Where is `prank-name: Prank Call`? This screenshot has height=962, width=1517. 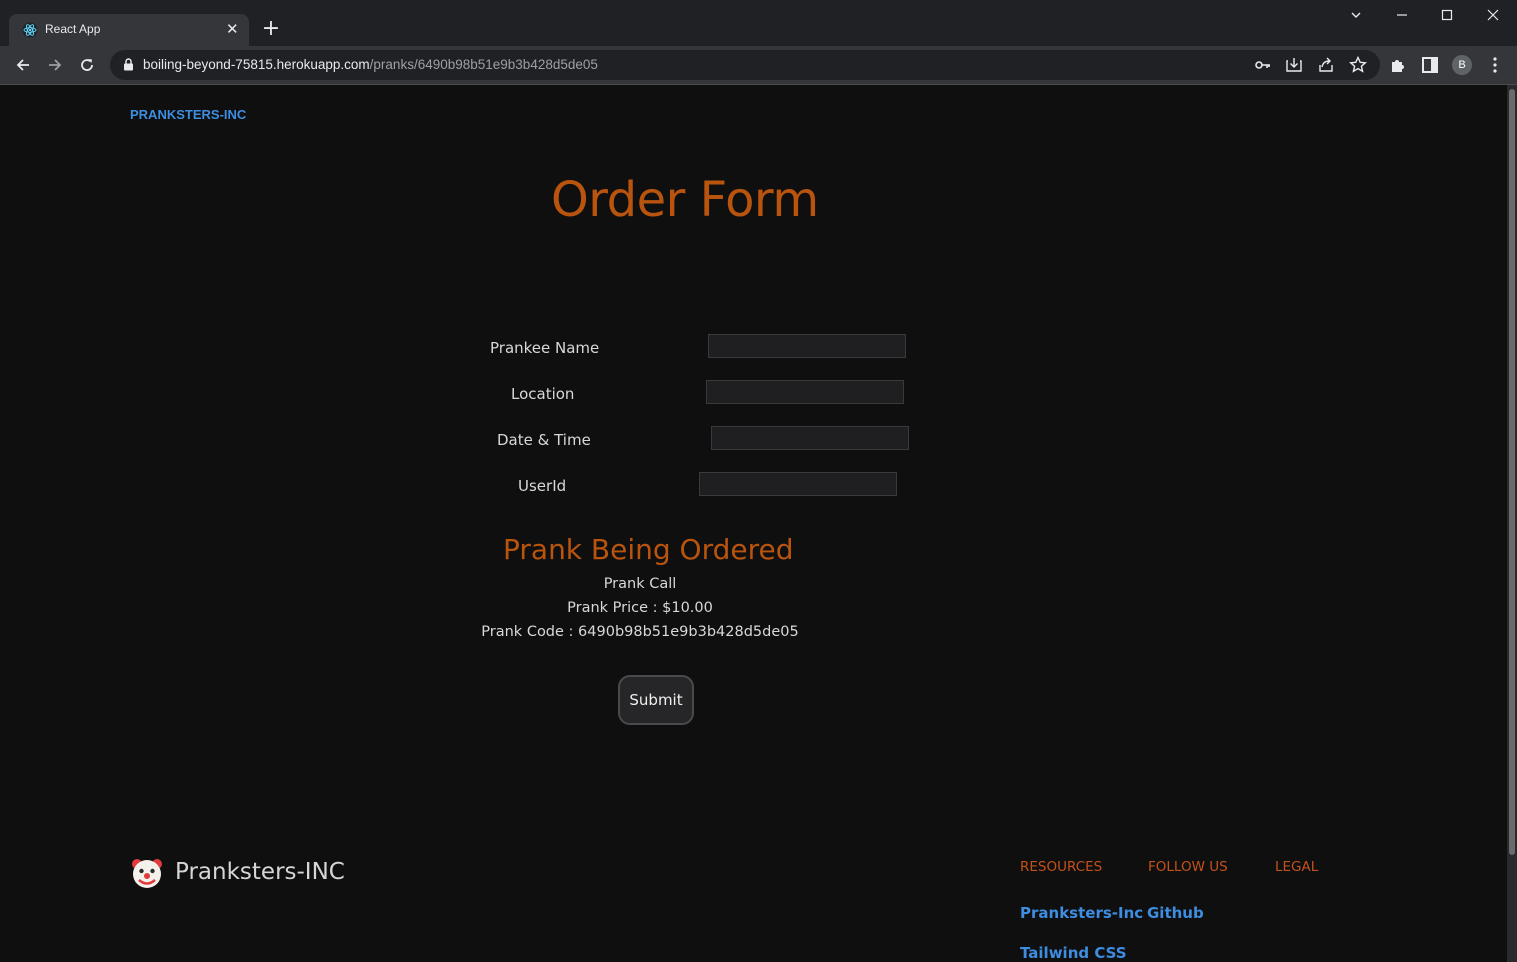
prank-name: Prank Call is located at coordinates (640, 584).